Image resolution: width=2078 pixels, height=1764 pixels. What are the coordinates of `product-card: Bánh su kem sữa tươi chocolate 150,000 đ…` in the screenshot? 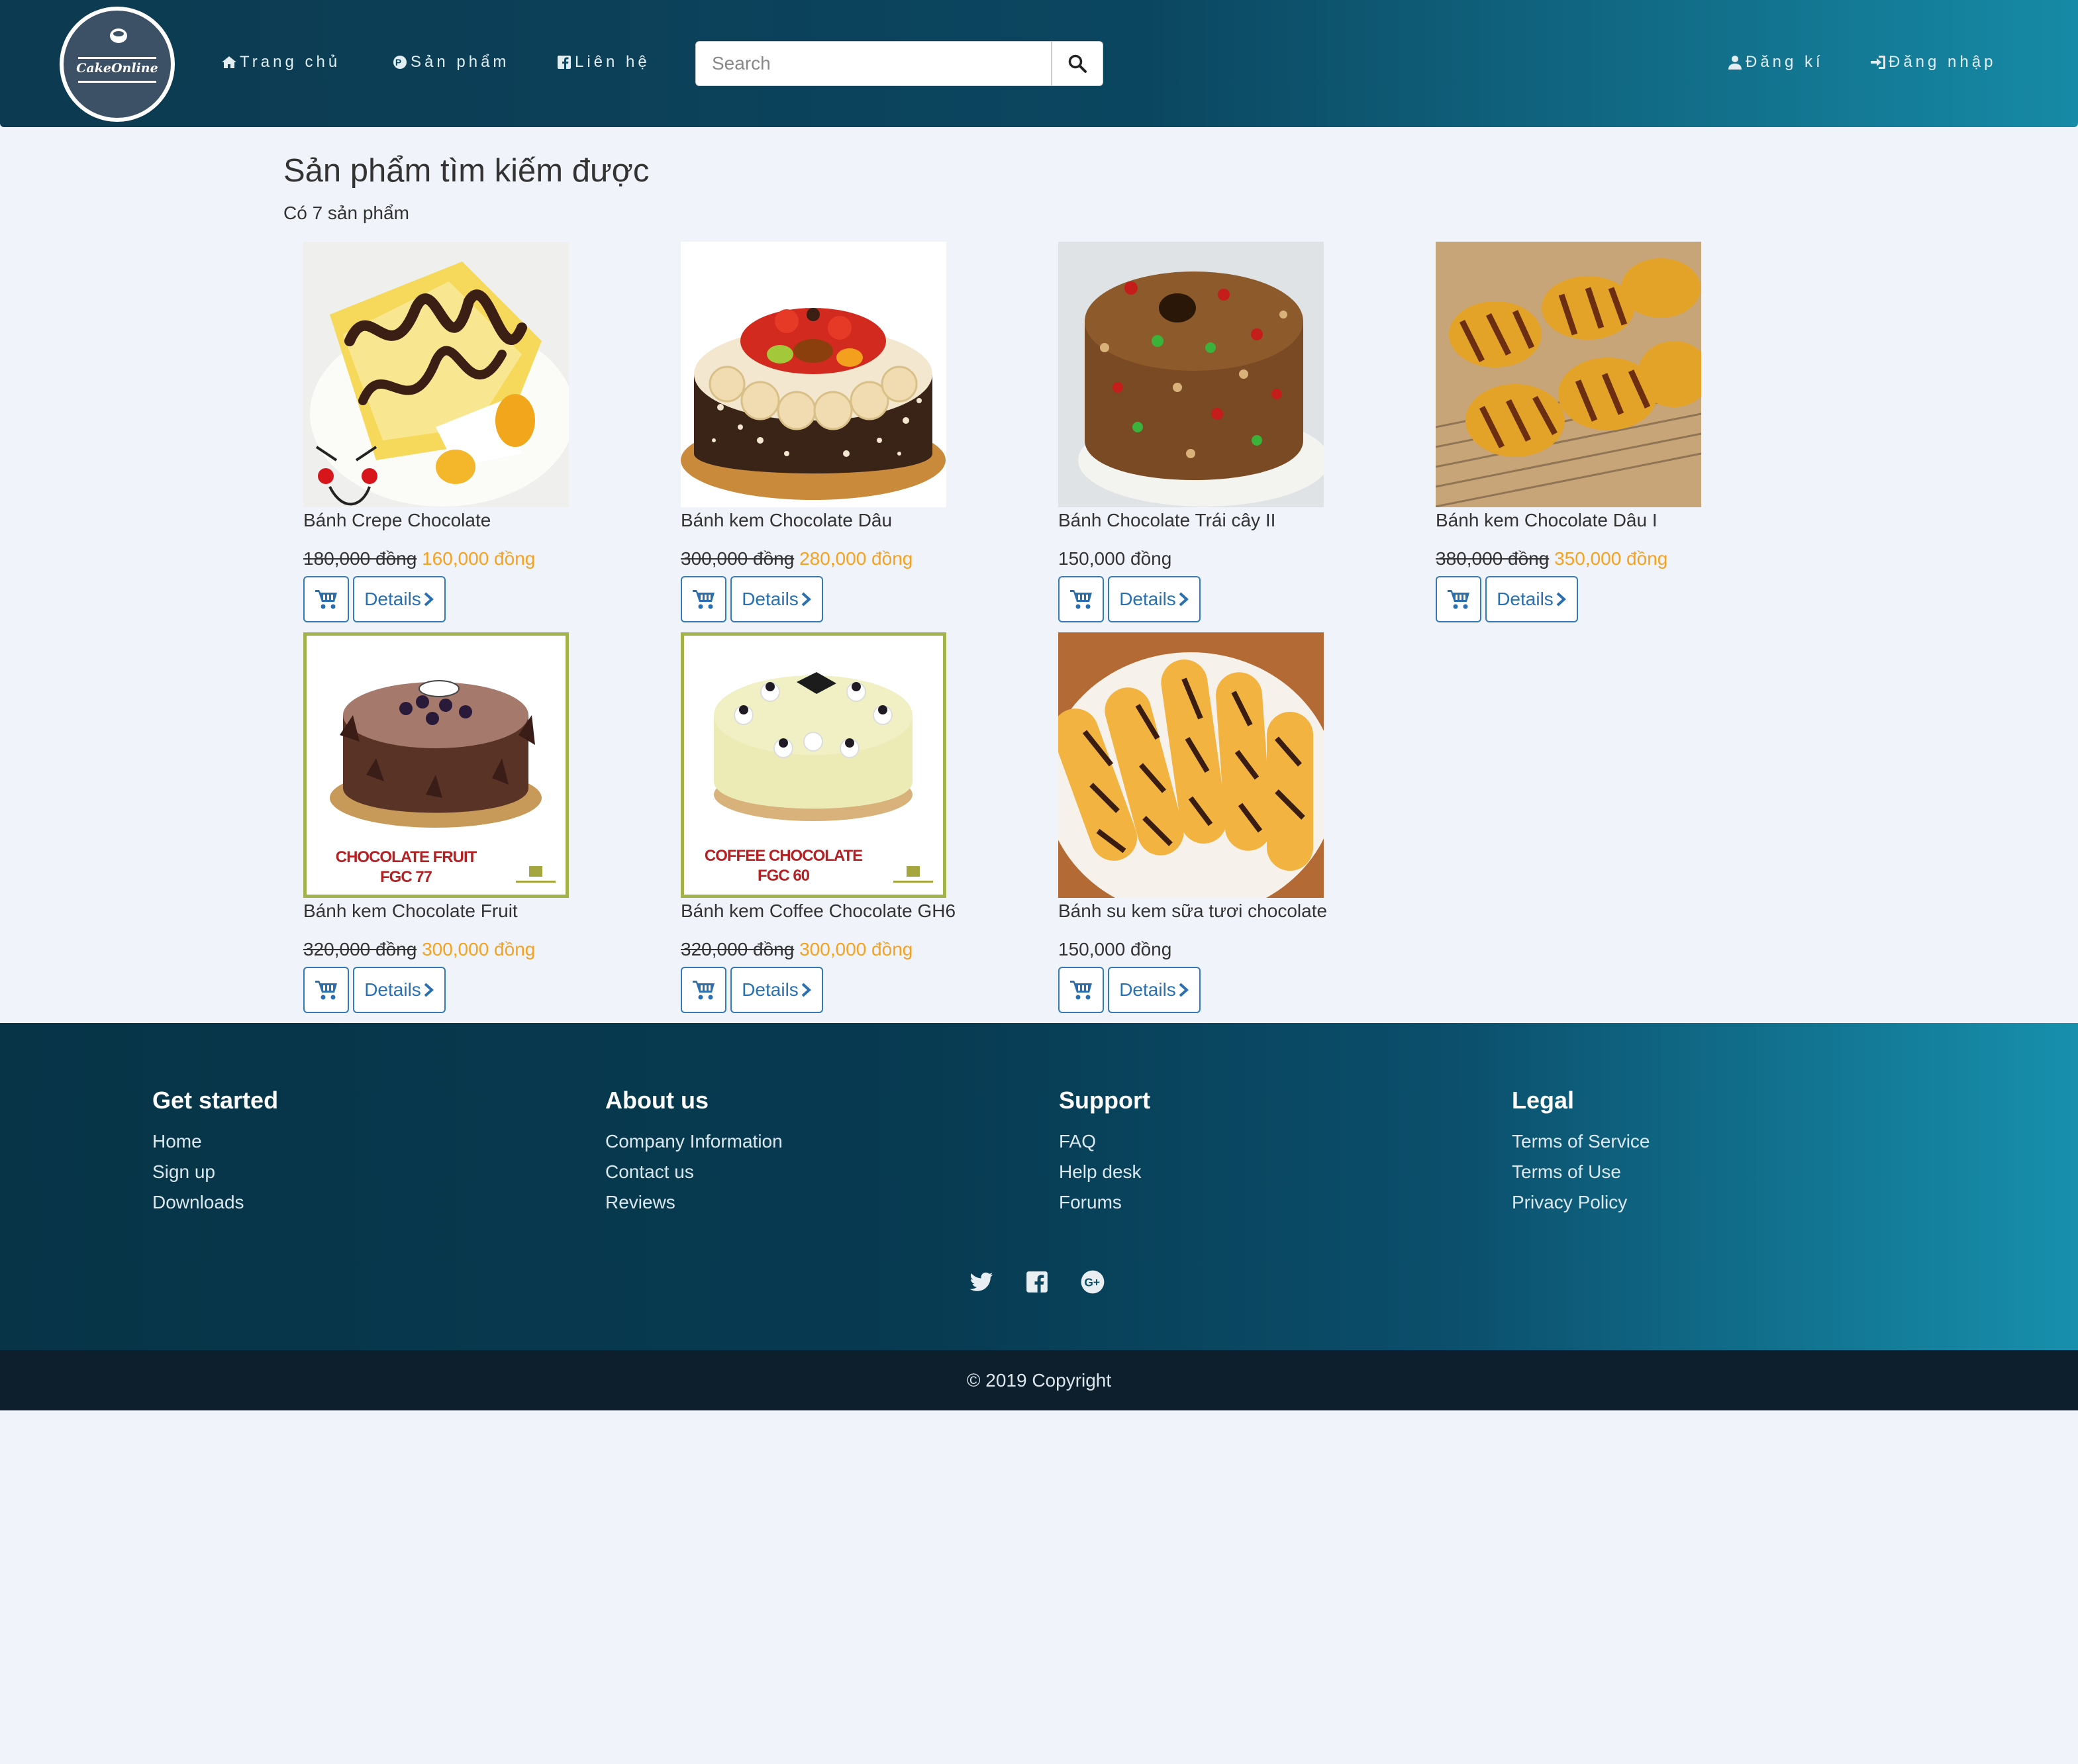 It's located at (1243, 824).